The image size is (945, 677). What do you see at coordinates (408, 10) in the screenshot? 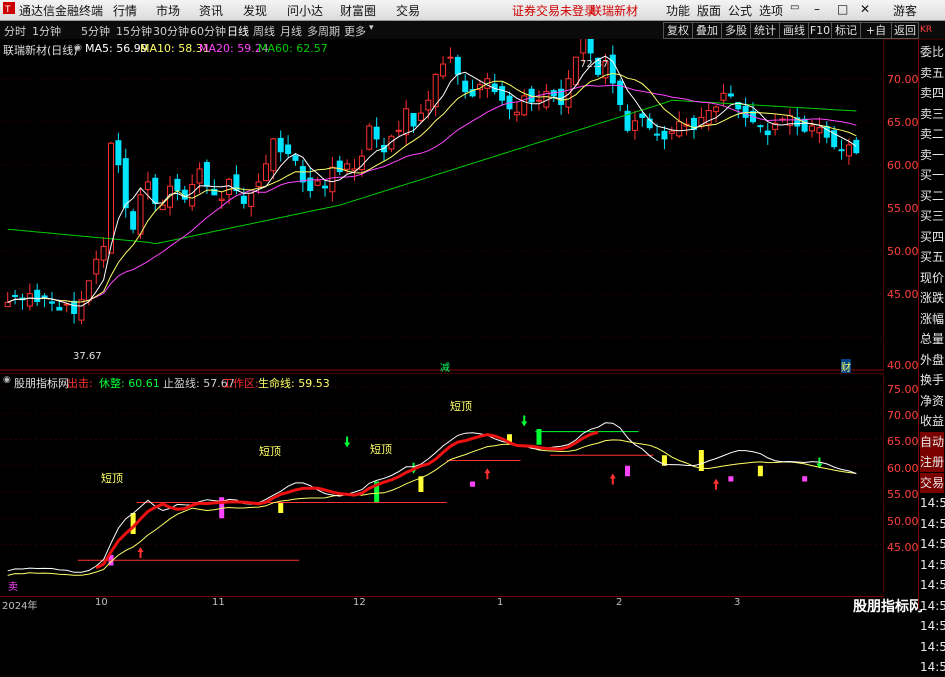
I see `menu-trade: 交易` at bounding box center [408, 10].